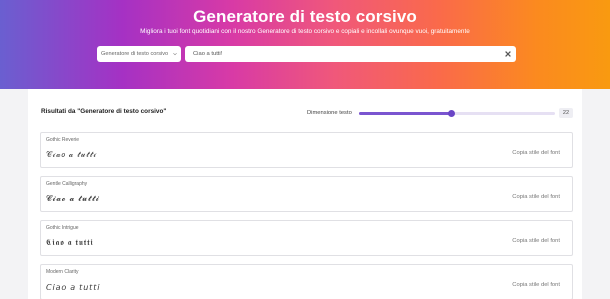  I want to click on font-name: Gothic Reverie, so click(63, 140).